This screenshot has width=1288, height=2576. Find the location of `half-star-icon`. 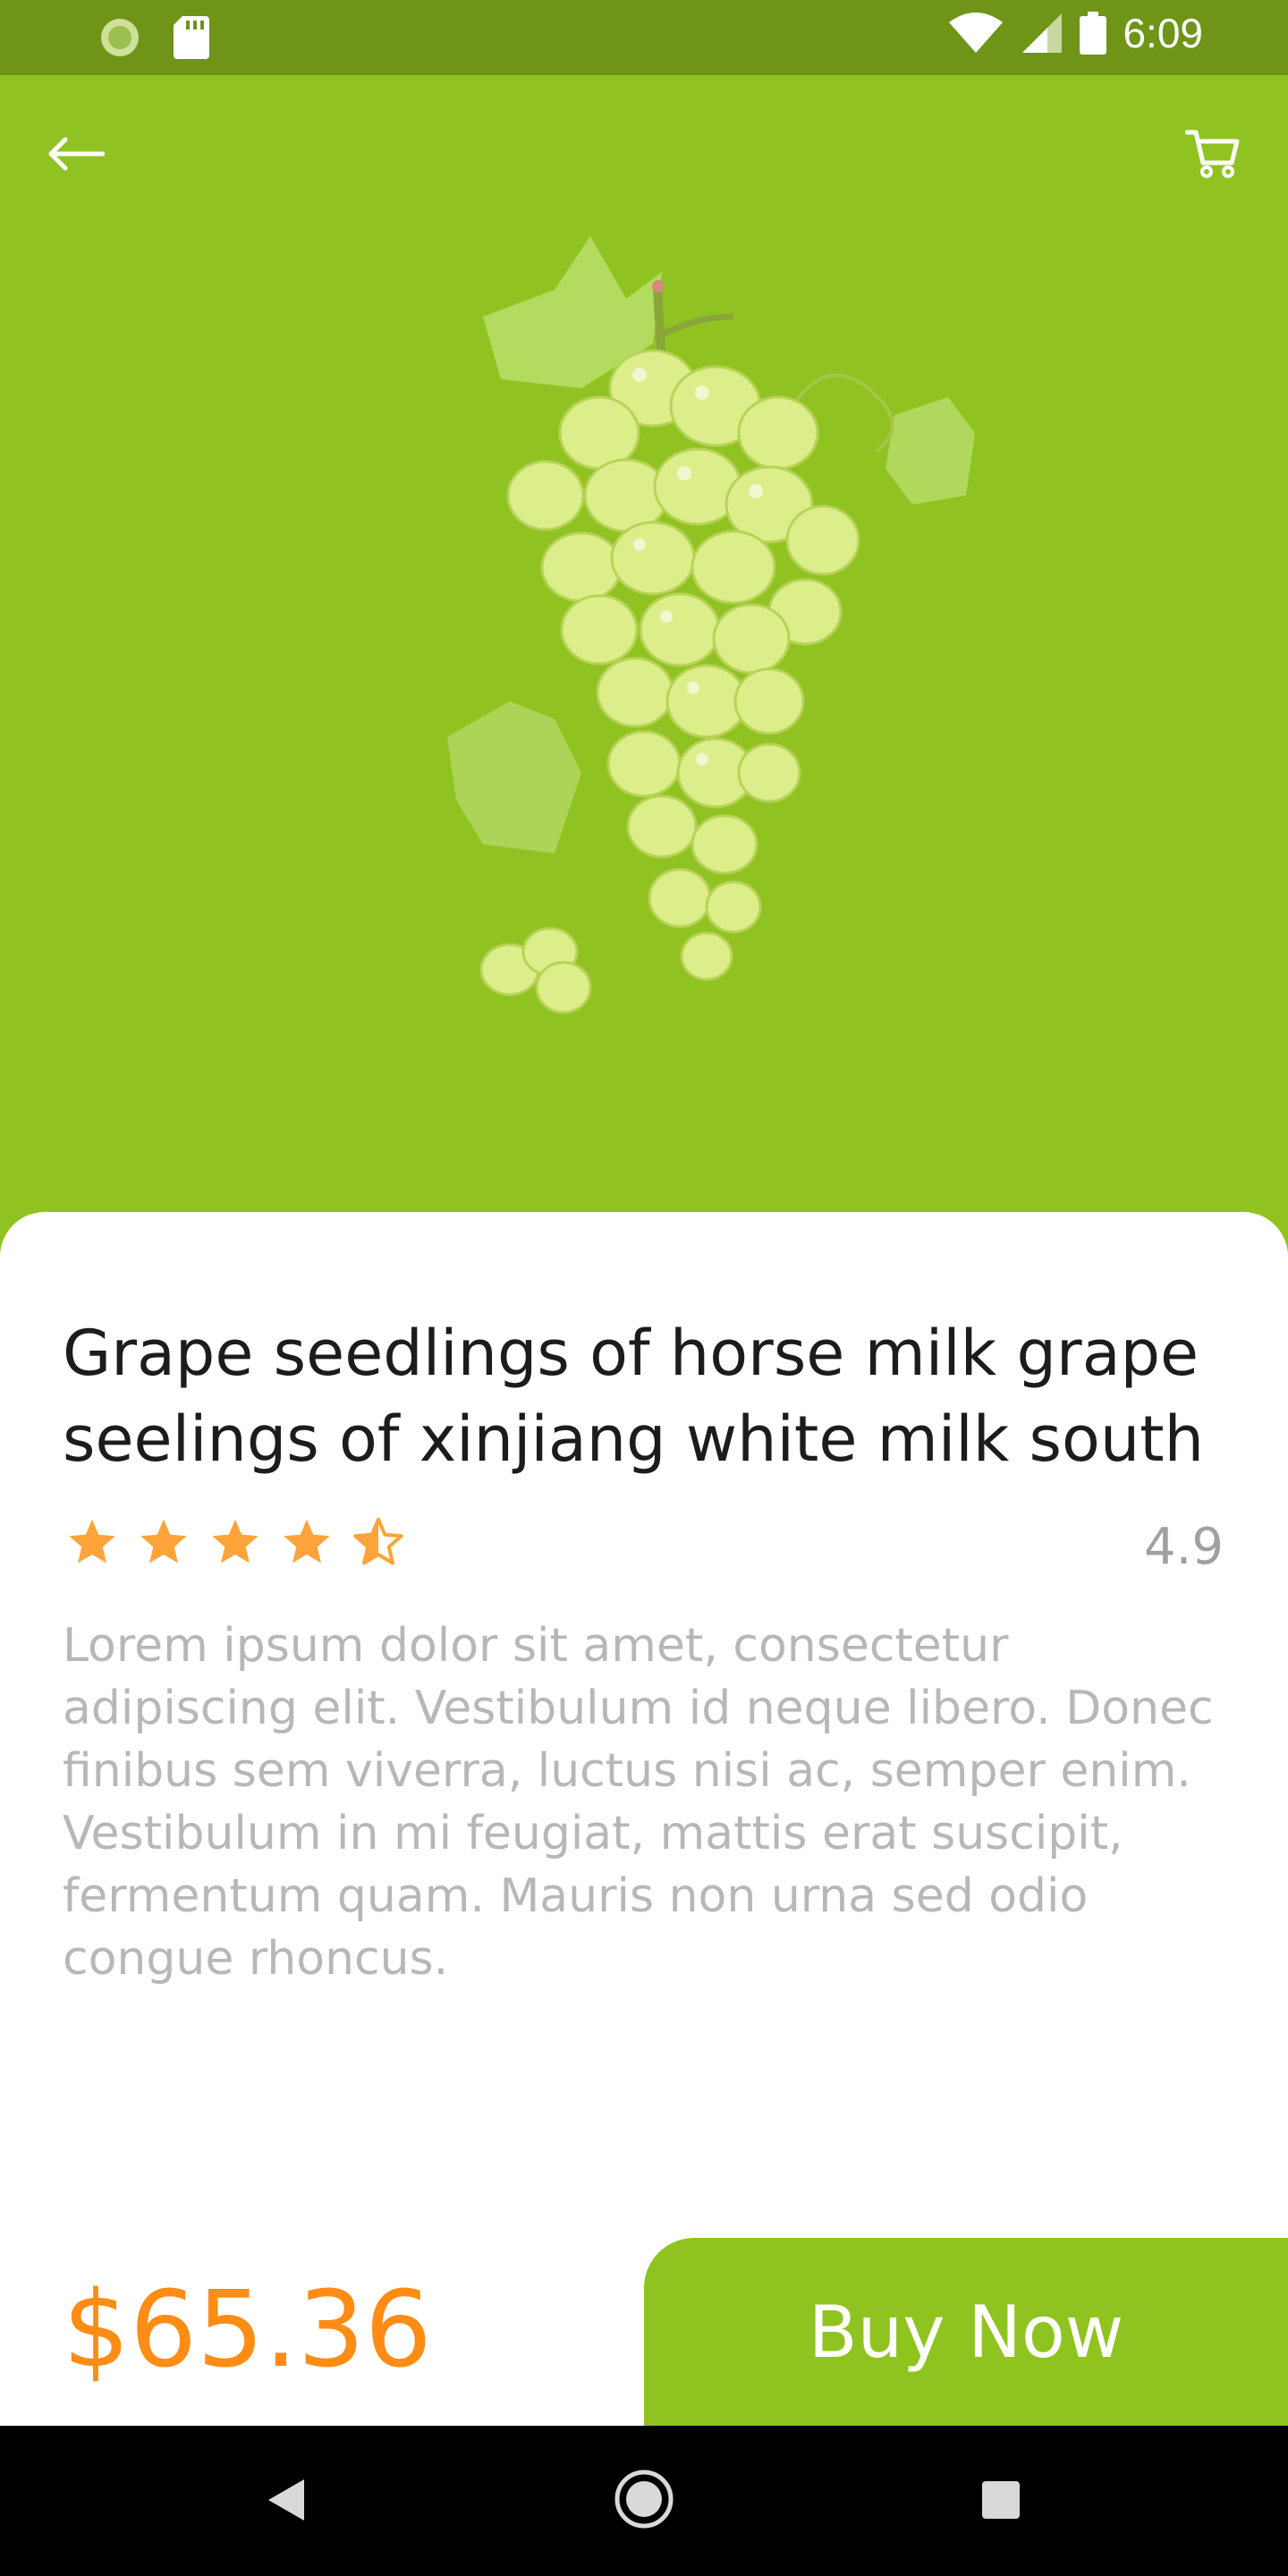

half-star-icon is located at coordinates (378, 1541).